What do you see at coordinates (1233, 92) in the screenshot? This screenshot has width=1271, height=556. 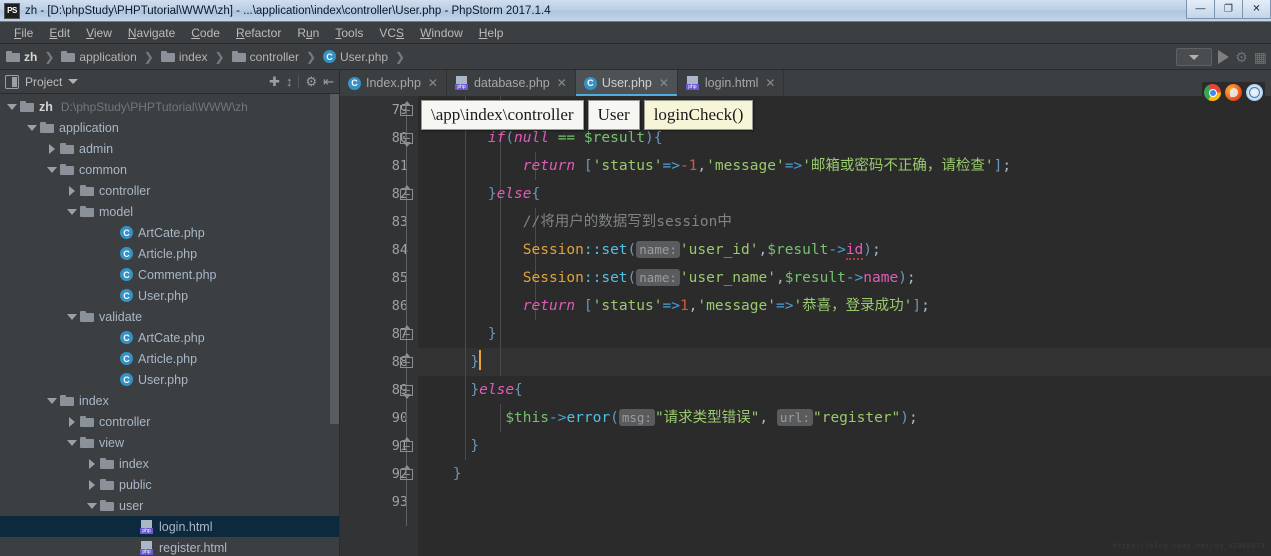 I see `firefox-icon` at bounding box center [1233, 92].